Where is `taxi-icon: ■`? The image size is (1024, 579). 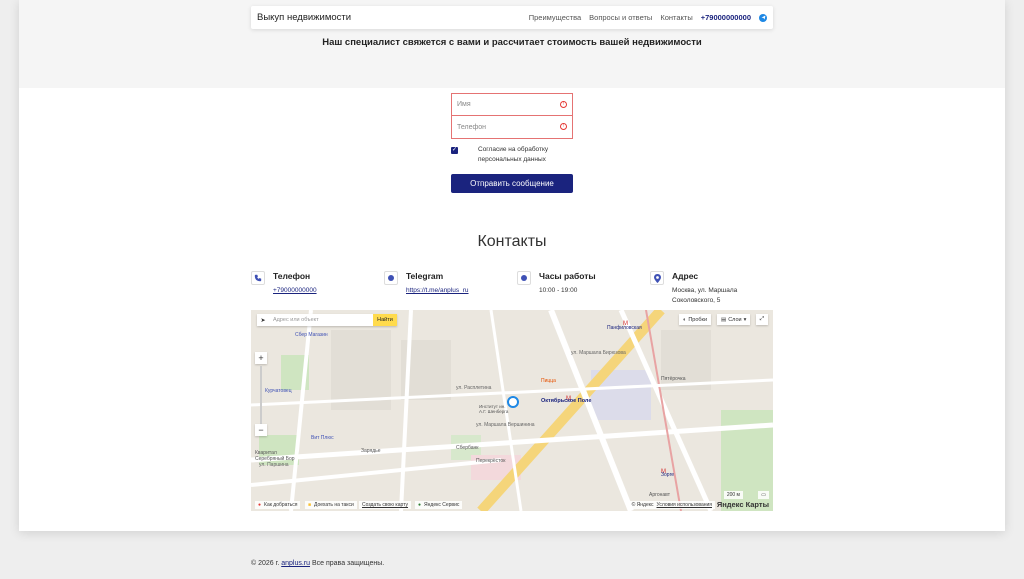 taxi-icon: ■ is located at coordinates (310, 505).